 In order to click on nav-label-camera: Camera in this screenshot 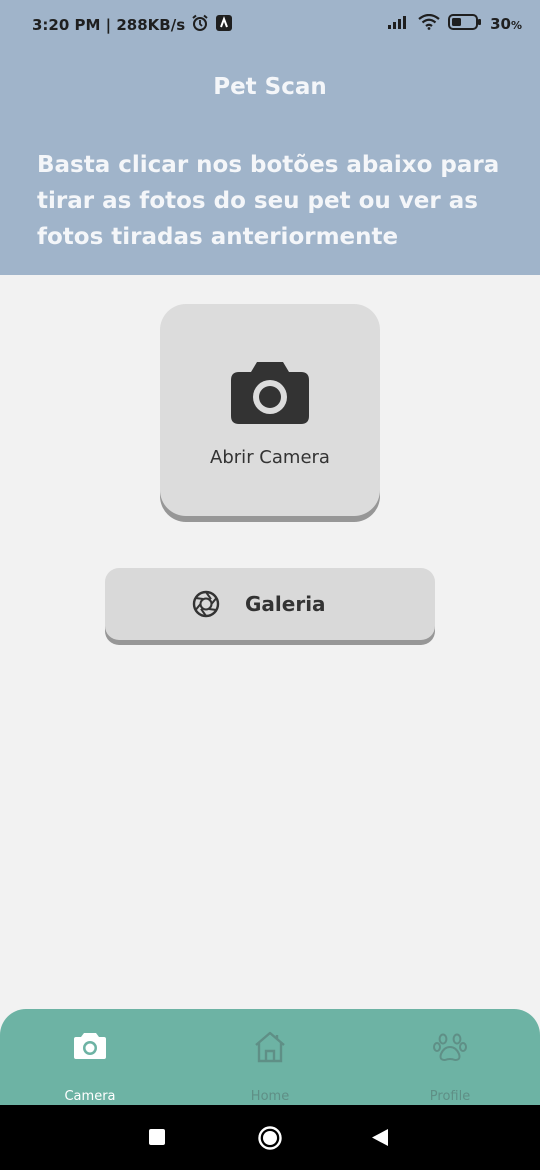, I will do `click(90, 1096)`.